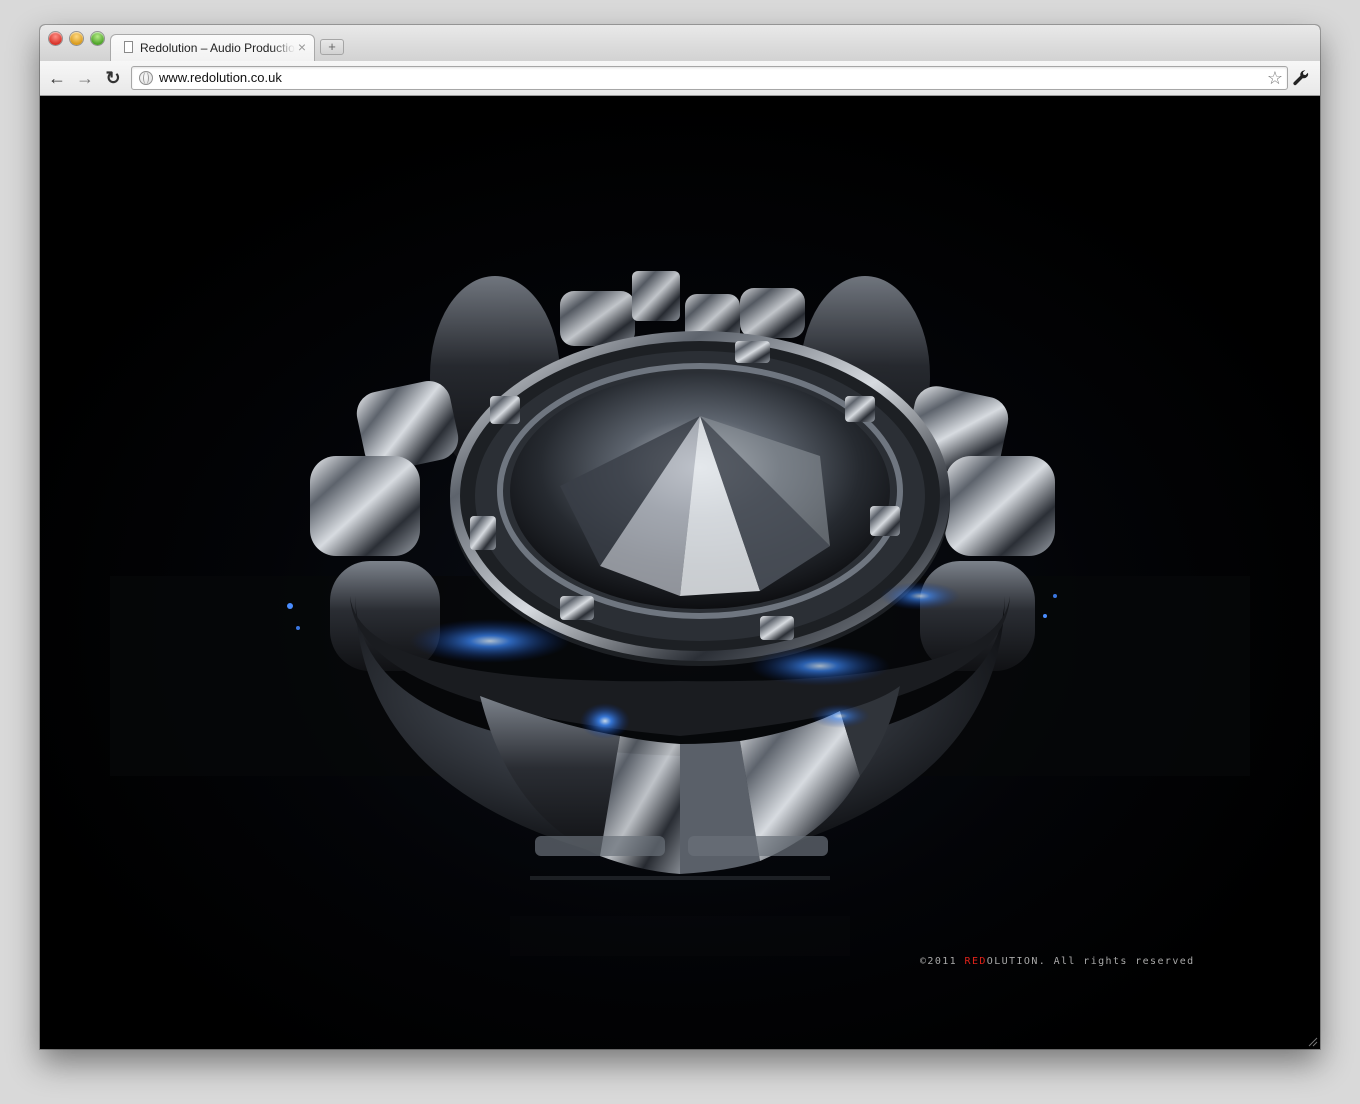 This screenshot has width=1360, height=1104. I want to click on window-minimize-button, so click(76, 38).